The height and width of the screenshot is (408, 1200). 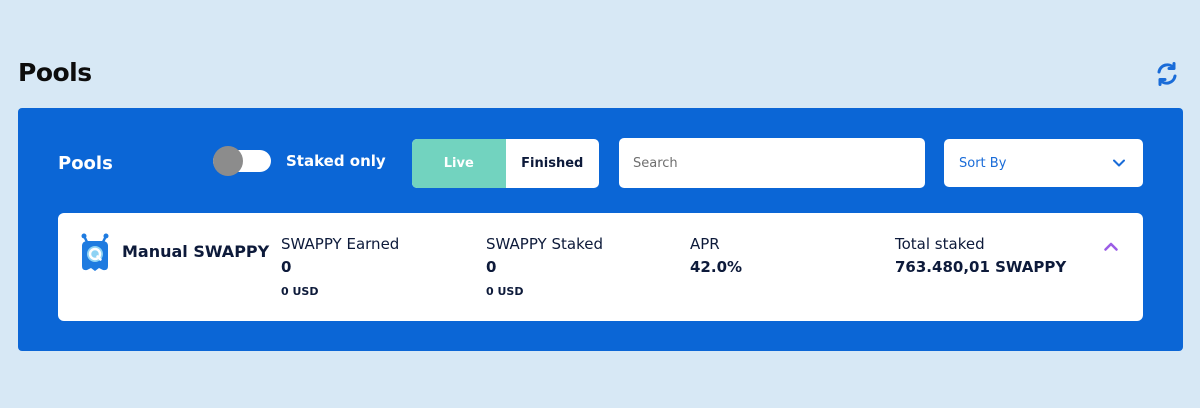 I want to click on panel-title: Pools, so click(x=85, y=163).